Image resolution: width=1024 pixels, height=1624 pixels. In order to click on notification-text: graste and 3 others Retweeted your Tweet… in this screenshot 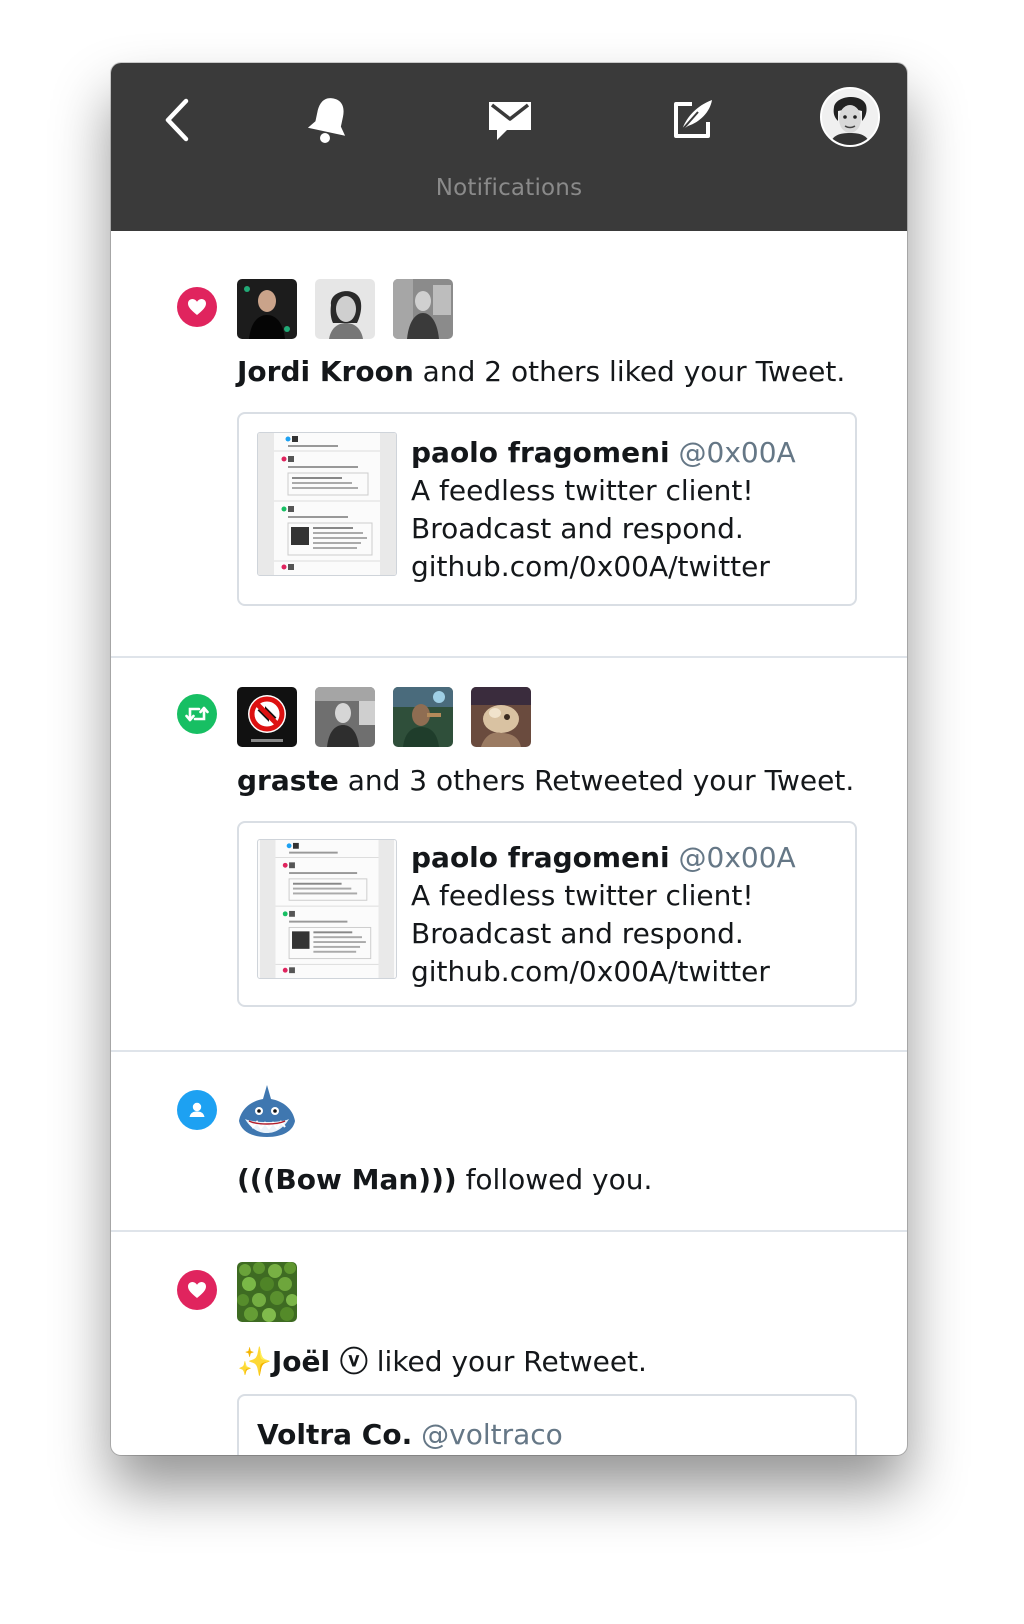, I will do `click(545, 780)`.